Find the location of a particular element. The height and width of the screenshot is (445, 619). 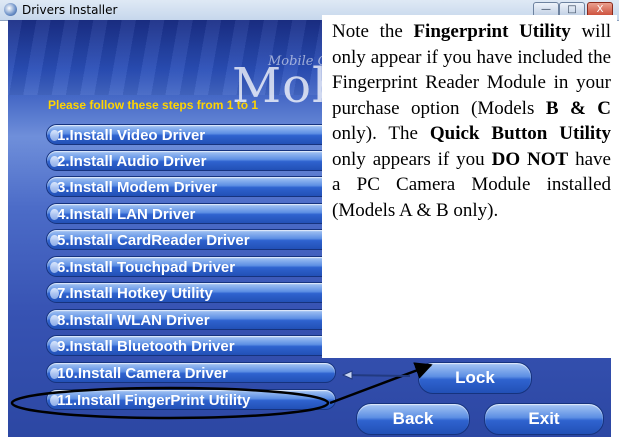

note-quick-button-utility: Quick Button Utility is located at coordinates (520, 133).